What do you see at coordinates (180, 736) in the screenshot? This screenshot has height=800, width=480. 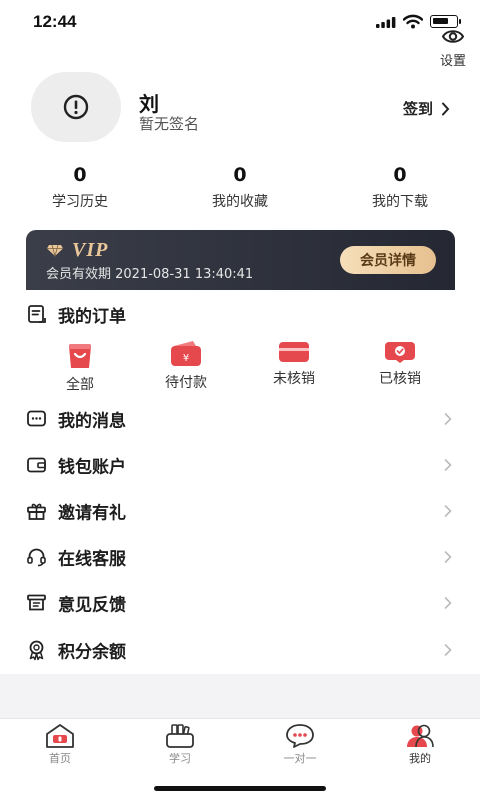 I see `books-icon` at bounding box center [180, 736].